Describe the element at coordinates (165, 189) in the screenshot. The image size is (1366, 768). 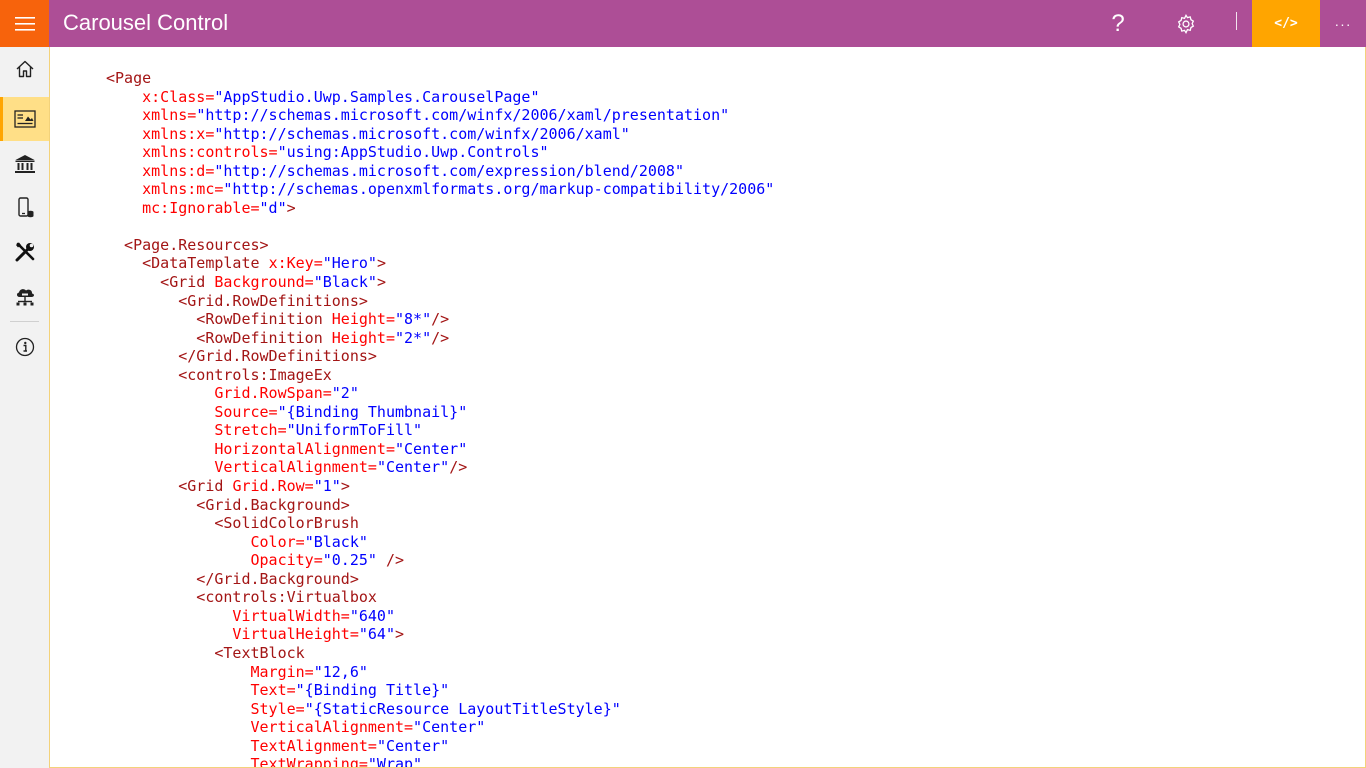
I see `code-token-attr: xmlns:mc=` at that location.